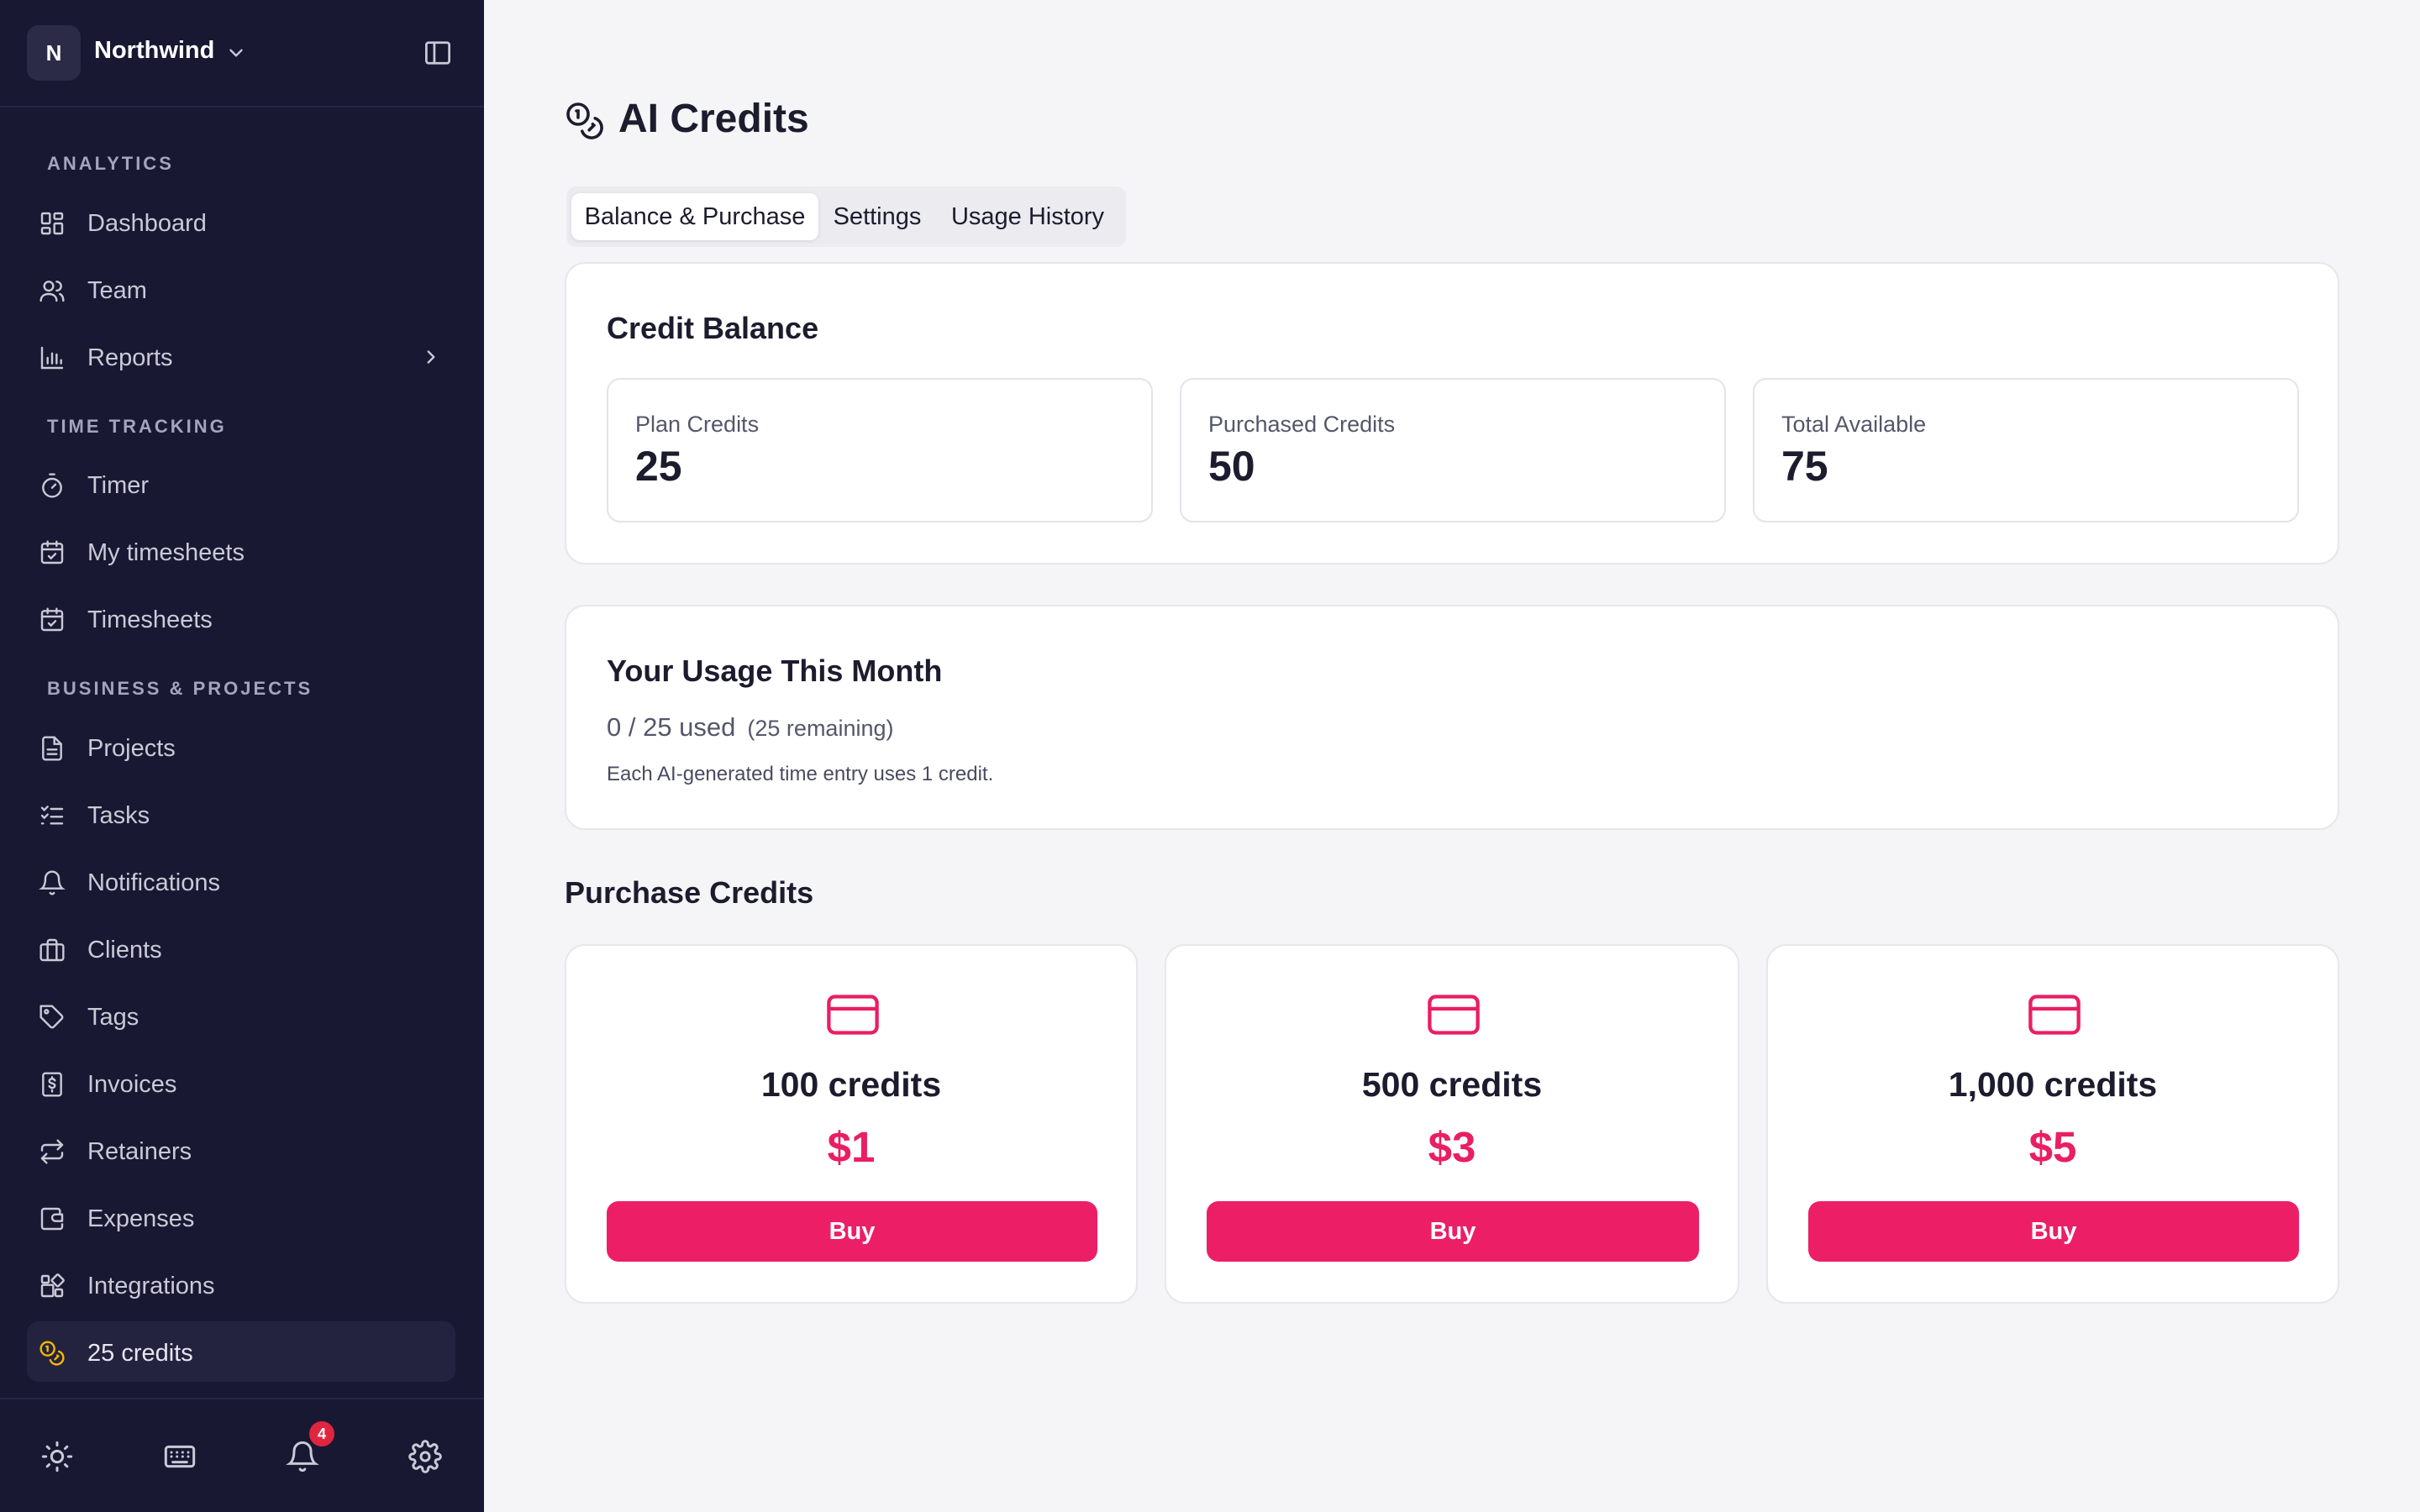 Image resolution: width=2420 pixels, height=1512 pixels. Describe the element at coordinates (1804, 466) in the screenshot. I see `stat-value: 75` at that location.